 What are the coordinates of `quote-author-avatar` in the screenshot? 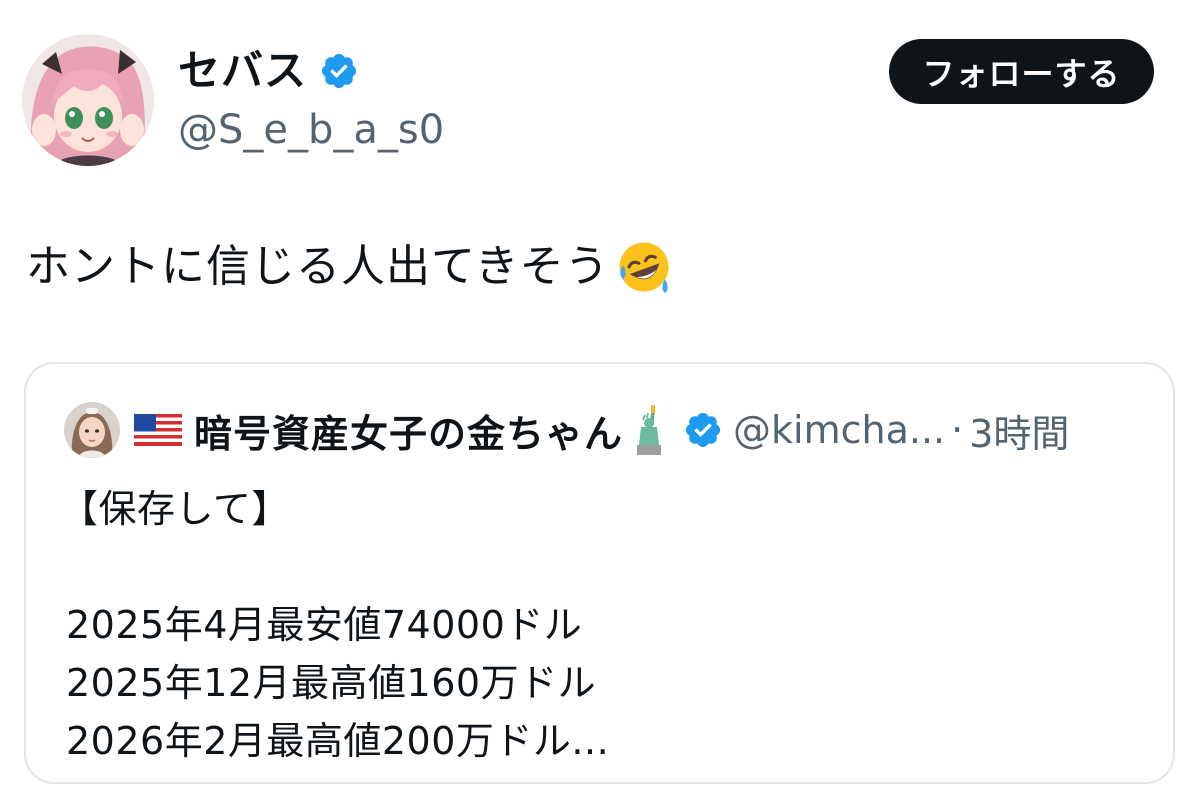 It's located at (92, 430).